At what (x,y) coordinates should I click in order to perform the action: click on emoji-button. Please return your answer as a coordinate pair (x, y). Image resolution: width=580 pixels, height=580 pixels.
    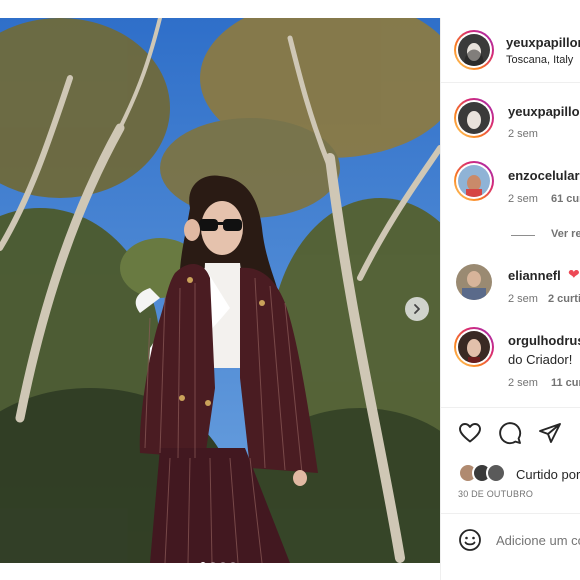
    Looking at the image, I should click on (470, 542).